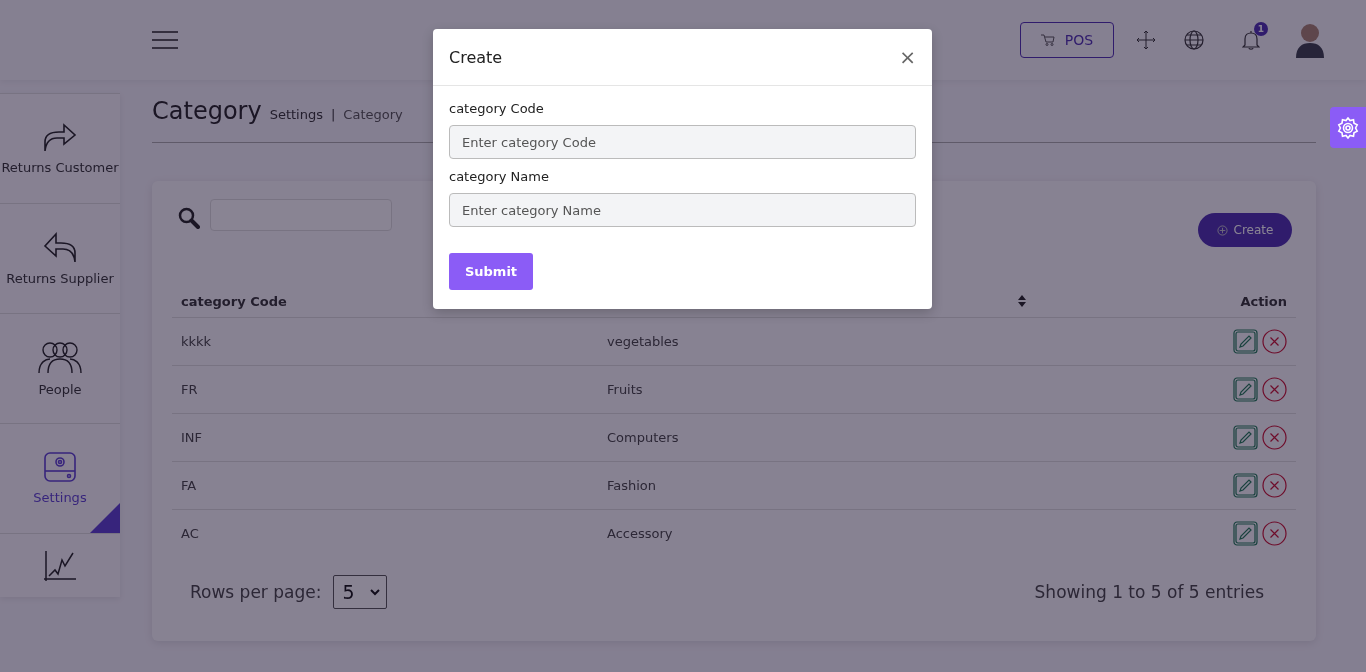 The width and height of the screenshot is (1366, 672). What do you see at coordinates (60, 137) in the screenshot?
I see `share-arrow-icon` at bounding box center [60, 137].